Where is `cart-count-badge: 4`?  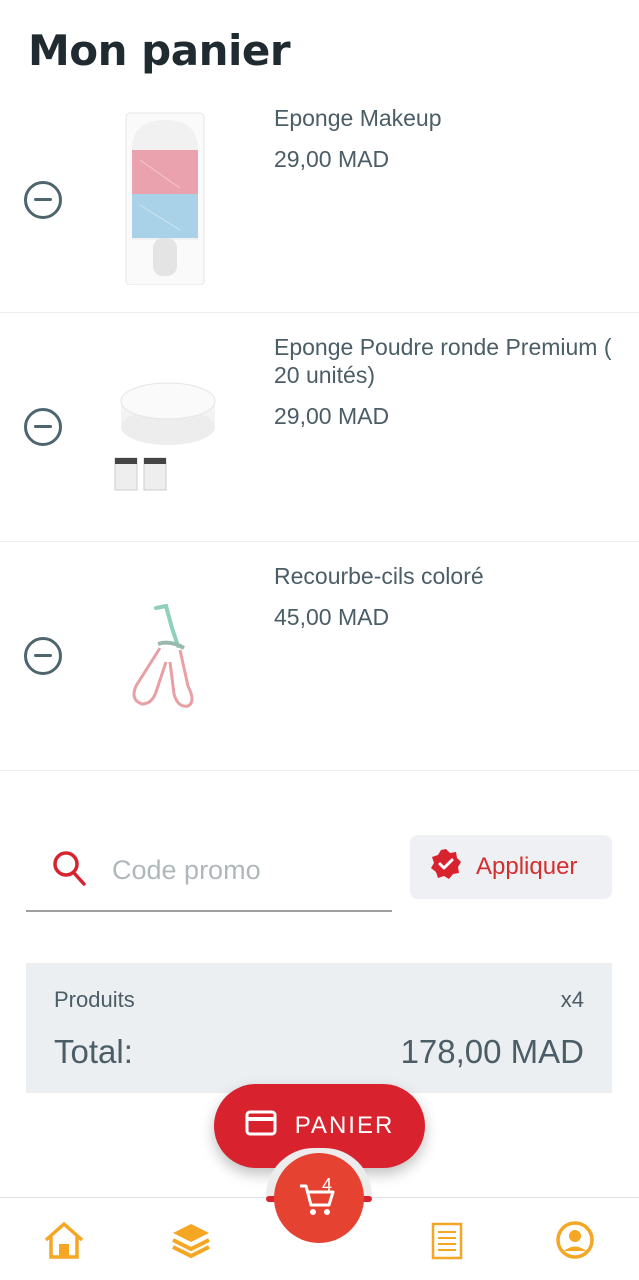 cart-count-badge: 4 is located at coordinates (327, 1185).